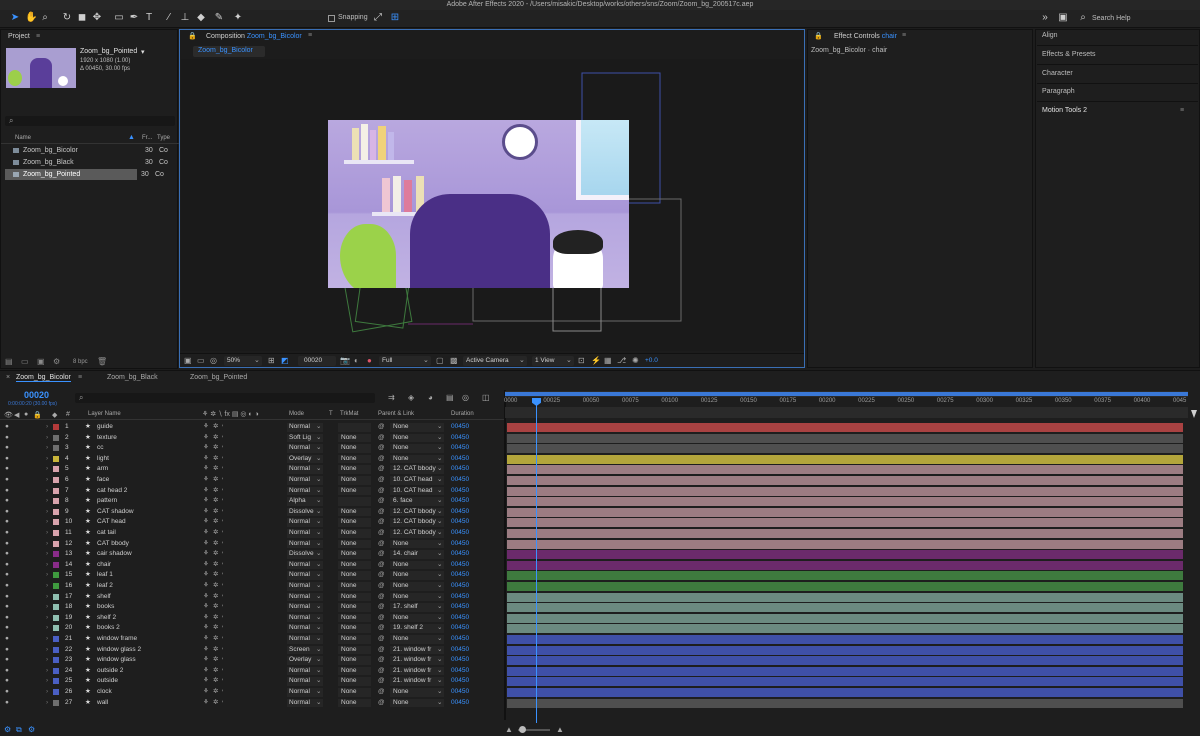 This screenshot has height=736, width=1200. I want to click on snap-align-icon: ⊞, so click(395, 18).